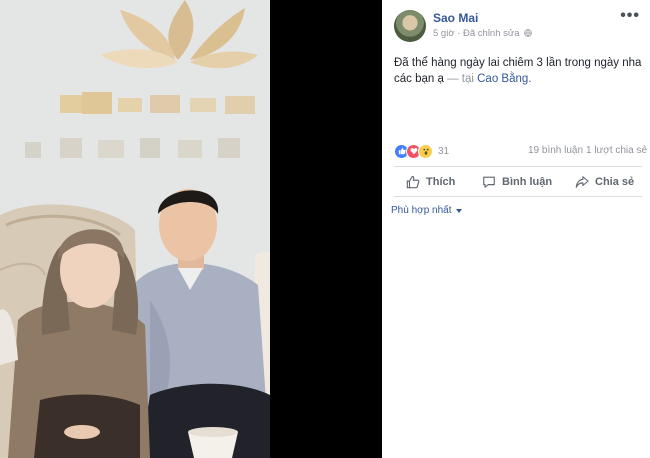  I want to click on reaction-count: 31, so click(444, 151).